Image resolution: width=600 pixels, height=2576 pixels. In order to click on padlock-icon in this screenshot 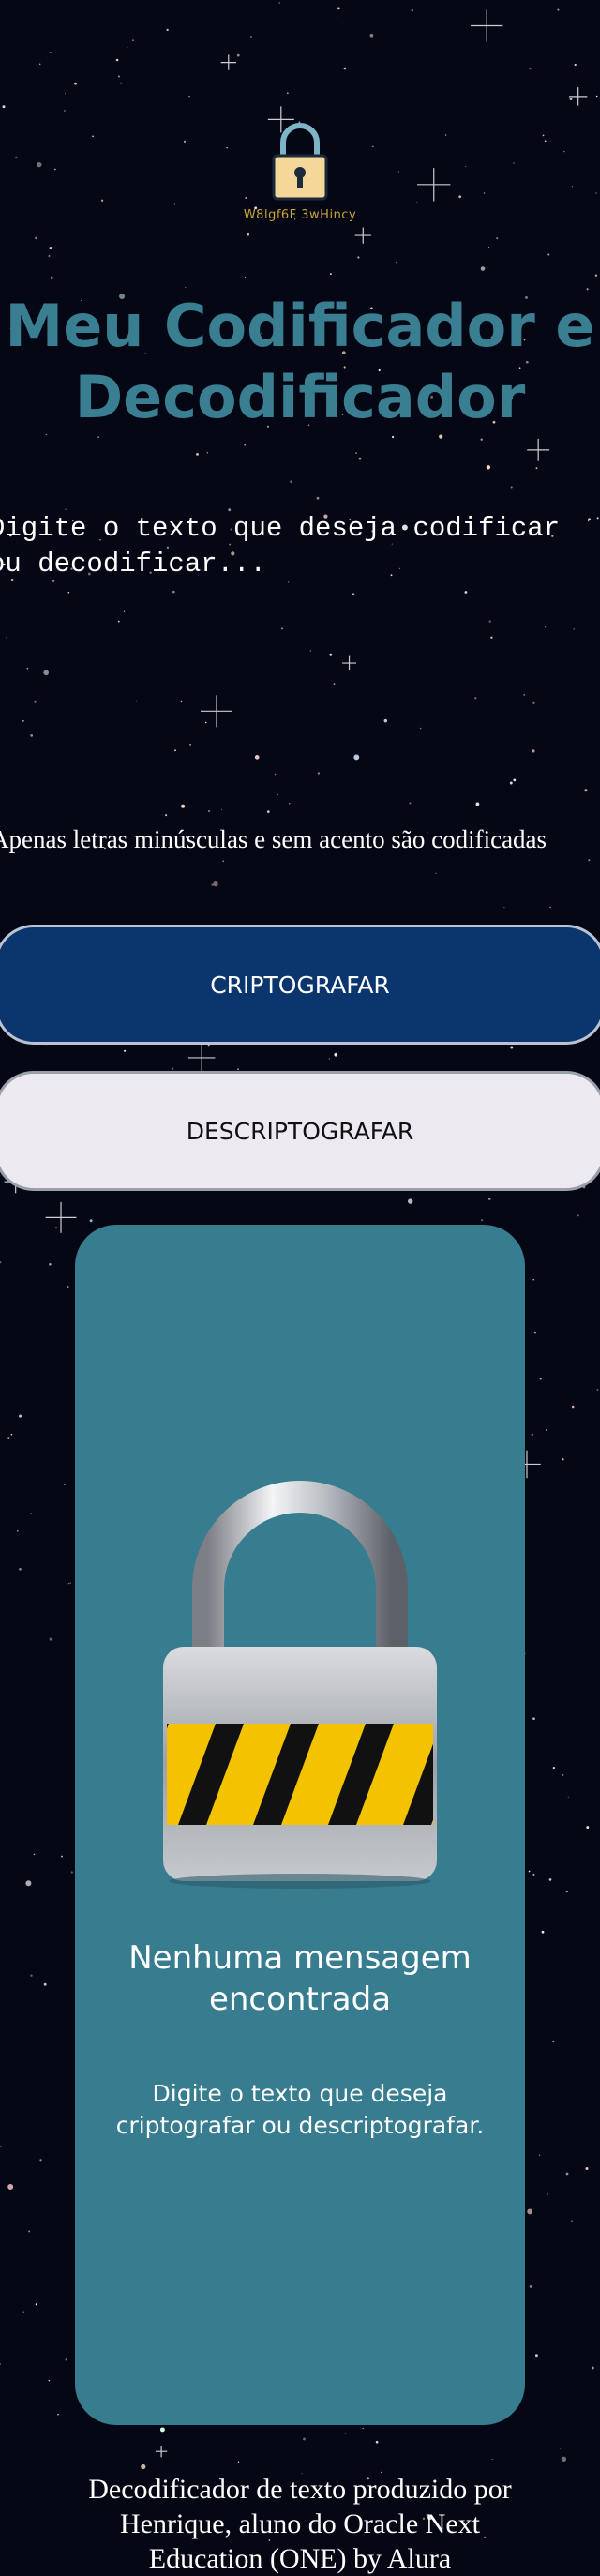, I will do `click(300, 162)`.